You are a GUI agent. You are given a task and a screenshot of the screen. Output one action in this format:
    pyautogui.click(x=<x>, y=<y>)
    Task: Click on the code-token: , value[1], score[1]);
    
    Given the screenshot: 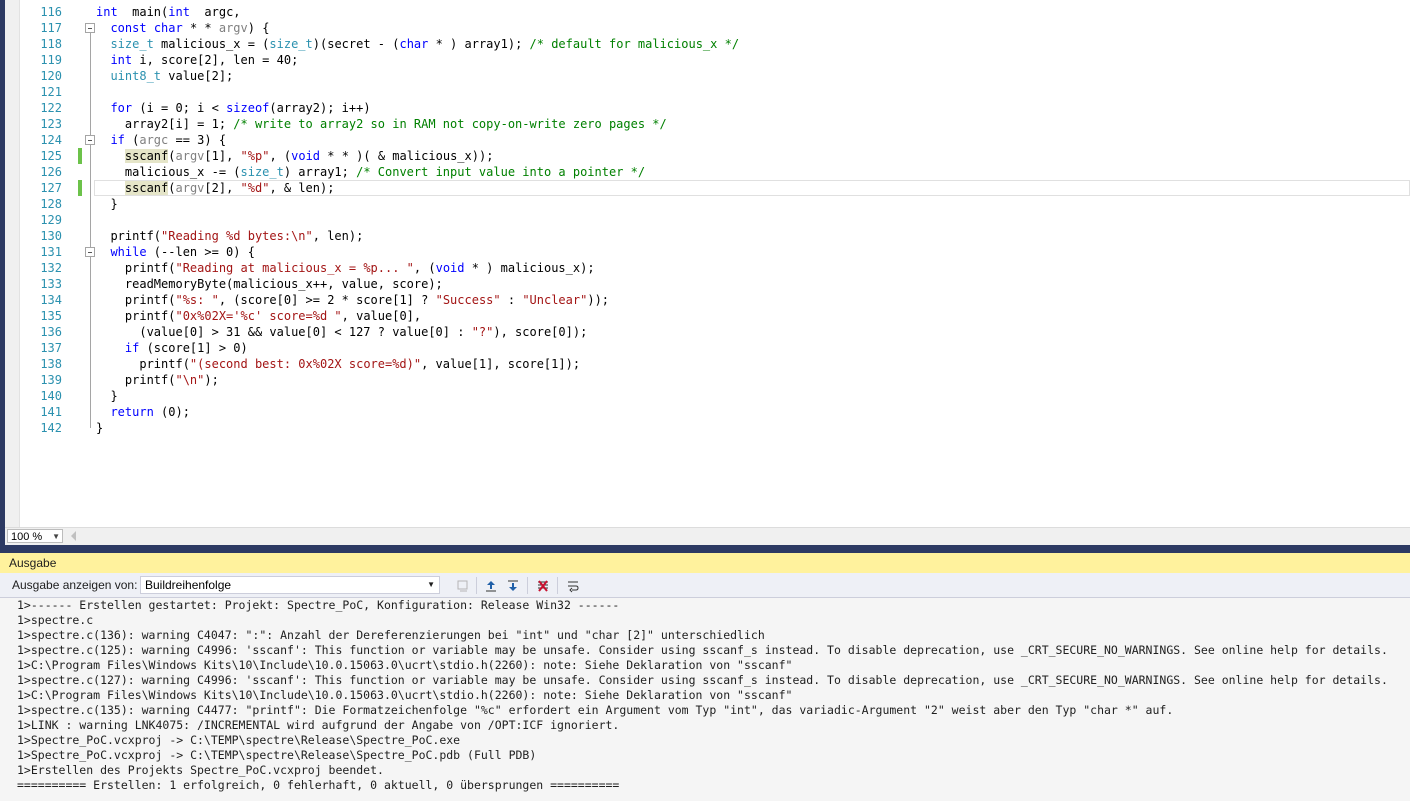 What is the action you would take?
    pyautogui.click(x=501, y=364)
    